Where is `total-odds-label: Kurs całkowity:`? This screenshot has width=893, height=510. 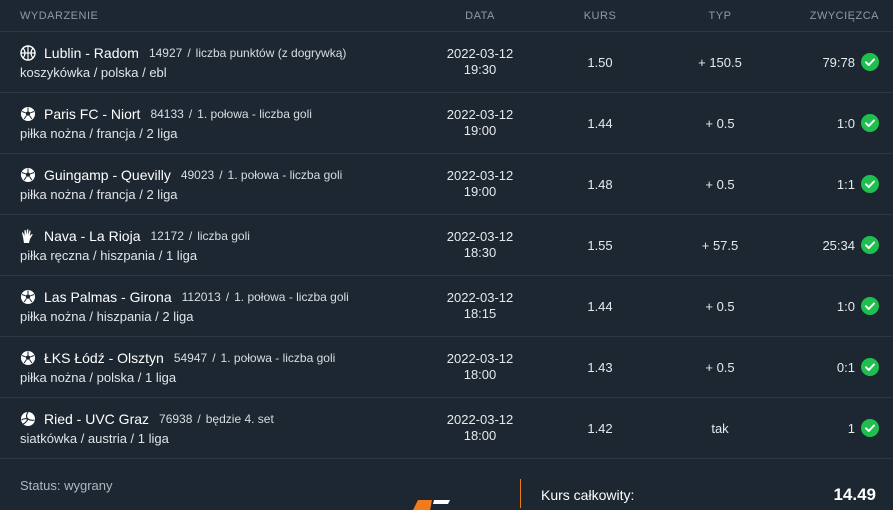
total-odds-label: Kurs całkowity: is located at coordinates (588, 495).